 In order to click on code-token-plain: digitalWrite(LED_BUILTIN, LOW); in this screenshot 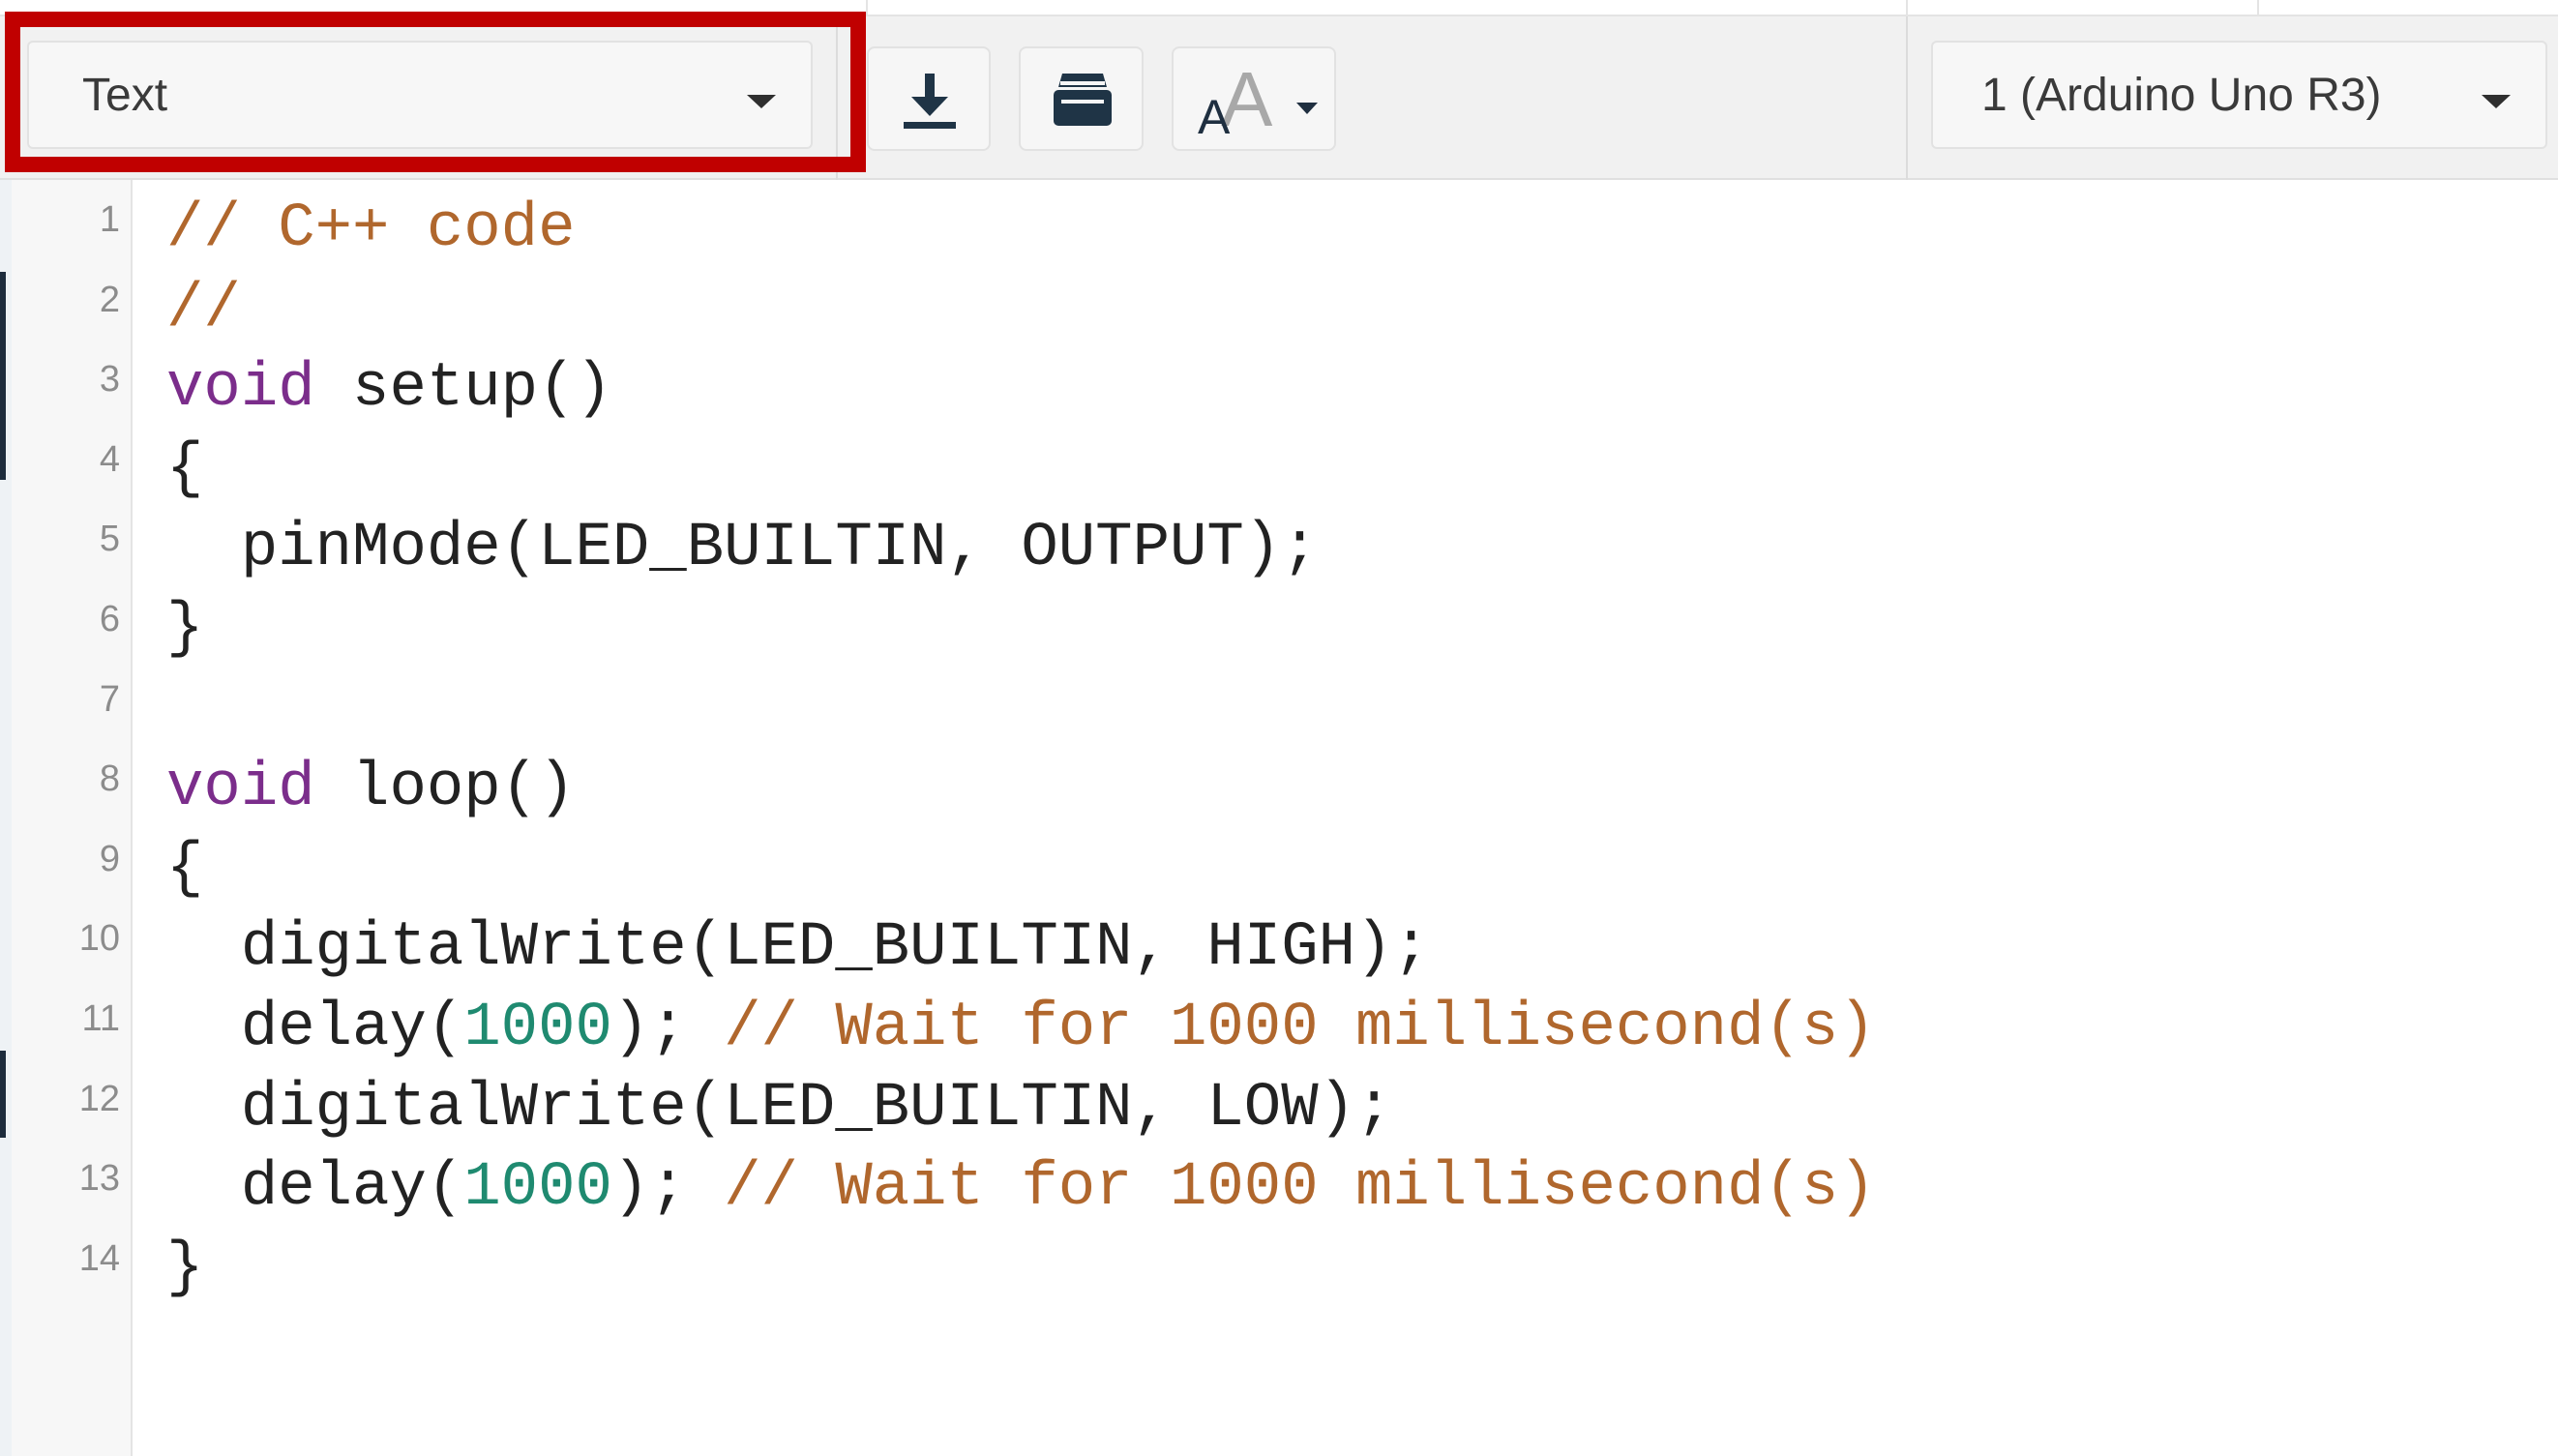, I will do `click(780, 1108)`.